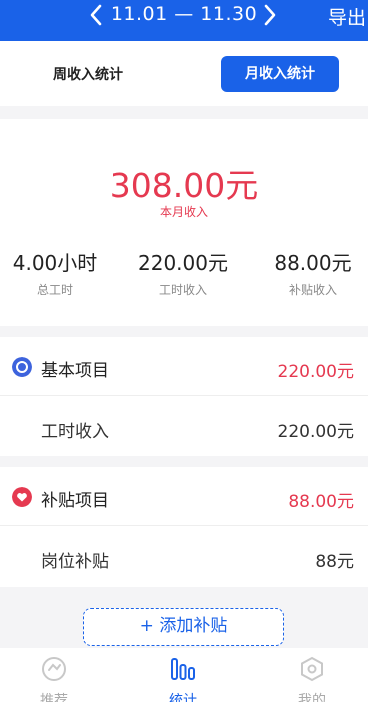 This screenshot has width=368, height=702. What do you see at coordinates (96, 16) in the screenshot?
I see `chevron-left-icon` at bounding box center [96, 16].